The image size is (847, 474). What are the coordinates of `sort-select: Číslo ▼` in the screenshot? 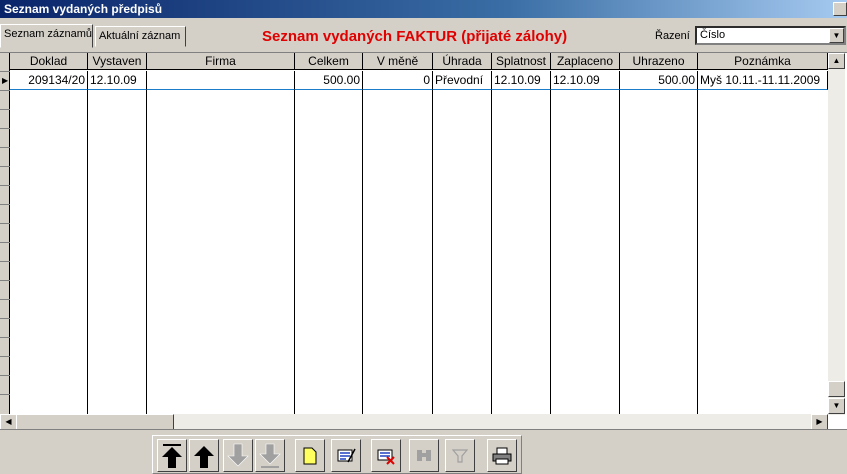 It's located at (770, 35).